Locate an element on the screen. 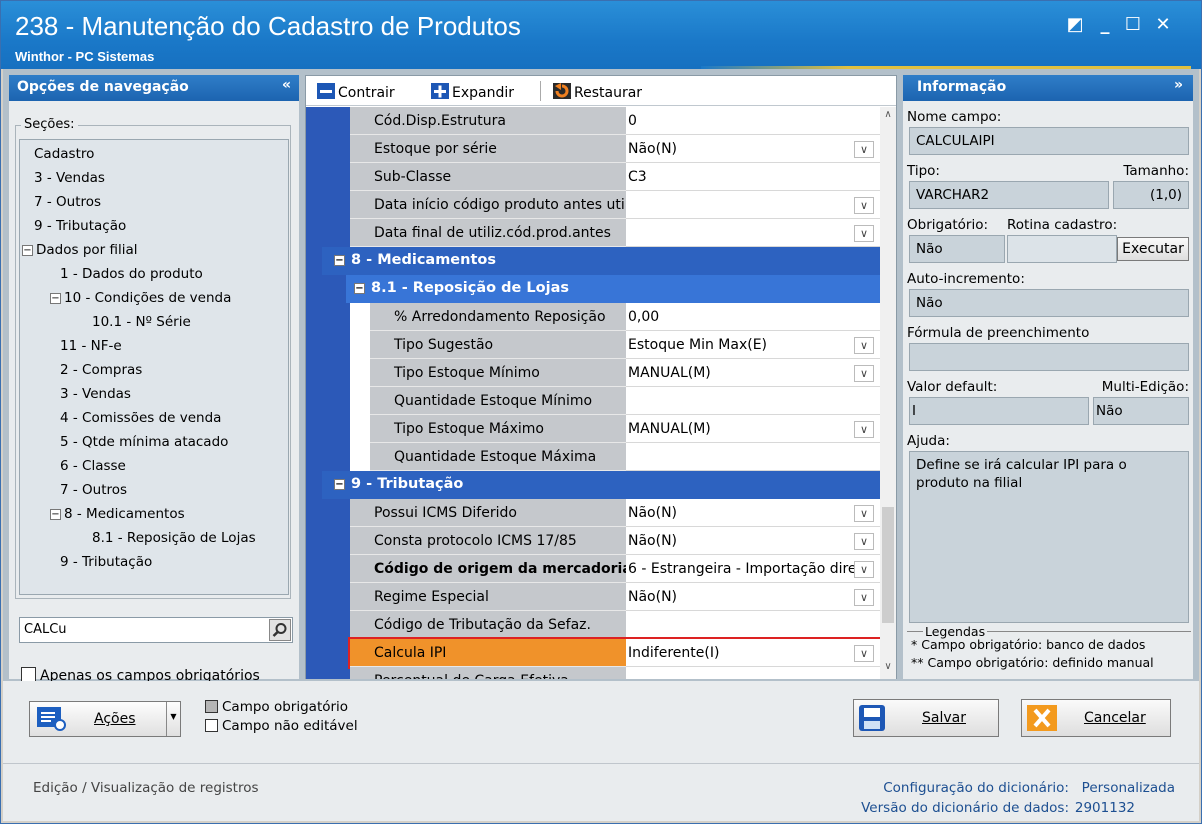  tree-item: −8 - Medicamentos is located at coordinates (117, 514).